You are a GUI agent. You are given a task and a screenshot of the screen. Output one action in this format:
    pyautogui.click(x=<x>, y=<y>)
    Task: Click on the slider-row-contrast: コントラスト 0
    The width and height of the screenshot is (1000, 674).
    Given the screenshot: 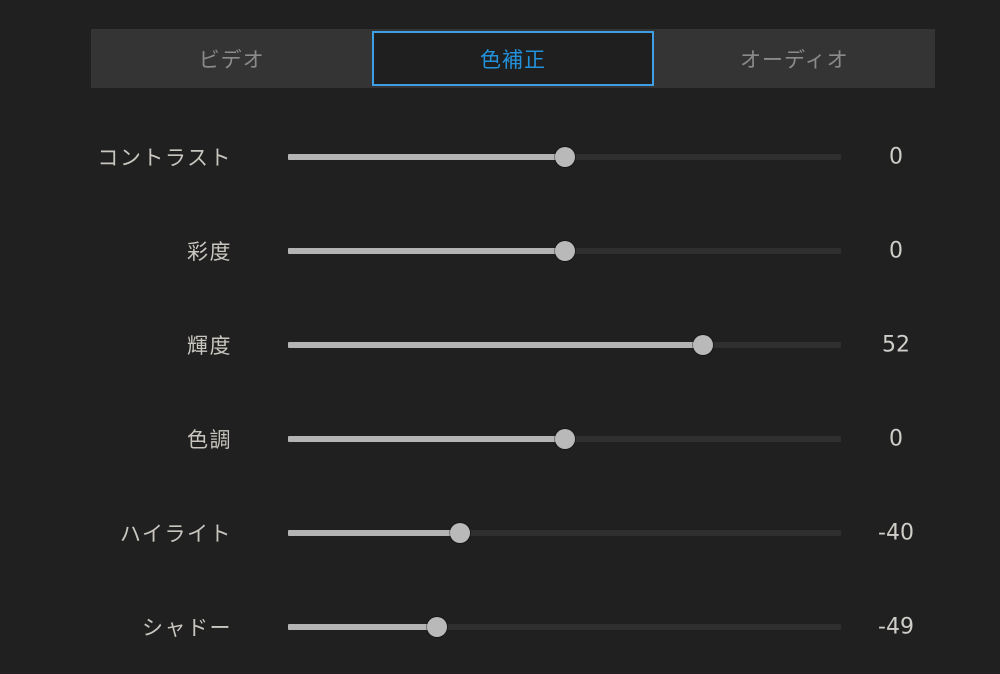 What is the action you would take?
    pyautogui.click(x=500, y=157)
    